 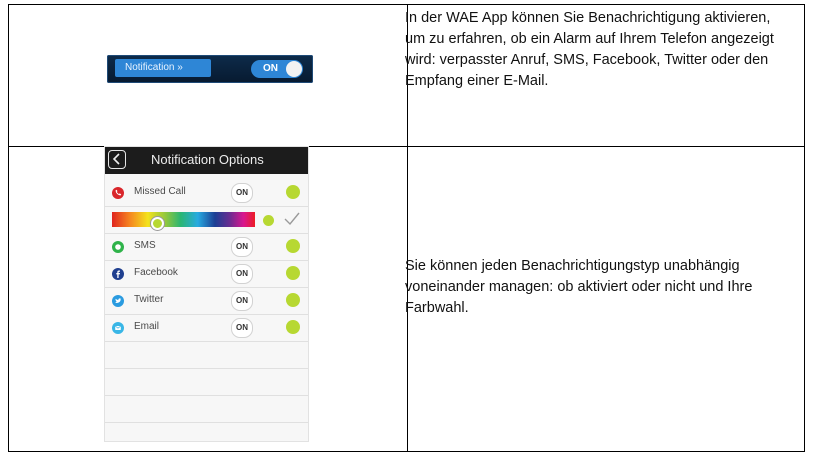 What do you see at coordinates (294, 69) in the screenshot?
I see `toggle-knob` at bounding box center [294, 69].